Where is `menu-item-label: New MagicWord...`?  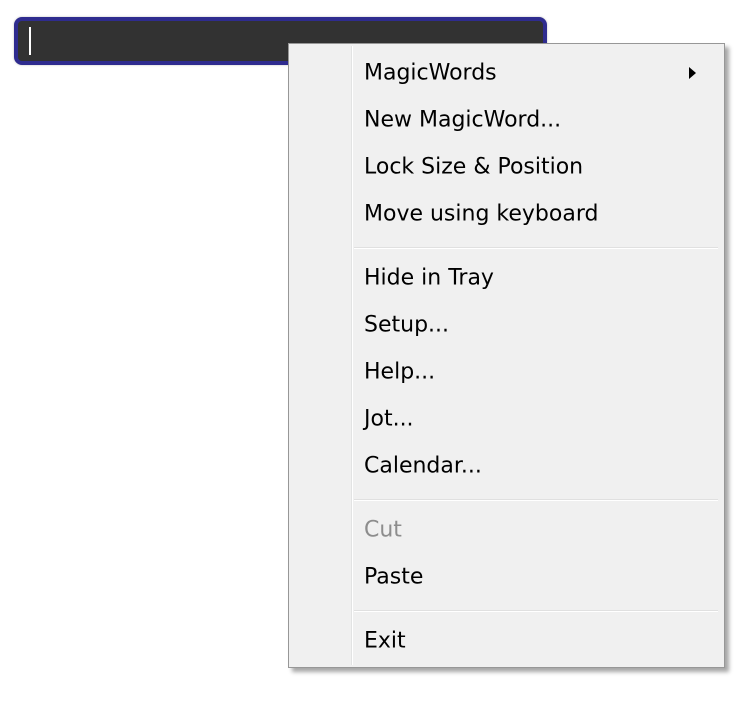 menu-item-label: New MagicWord... is located at coordinates (463, 119).